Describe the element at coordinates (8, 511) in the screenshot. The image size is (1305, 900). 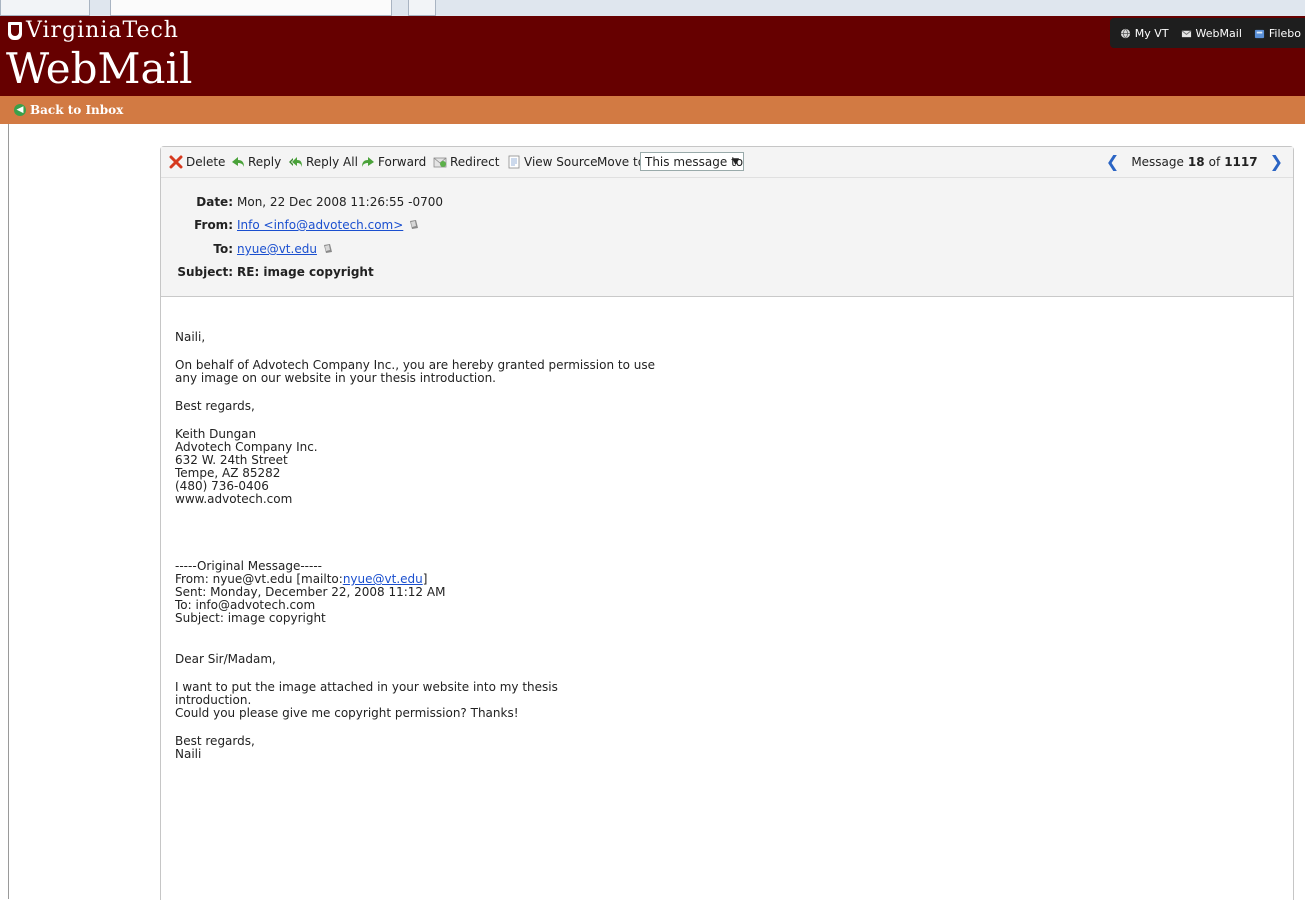
I see `left-divider` at that location.